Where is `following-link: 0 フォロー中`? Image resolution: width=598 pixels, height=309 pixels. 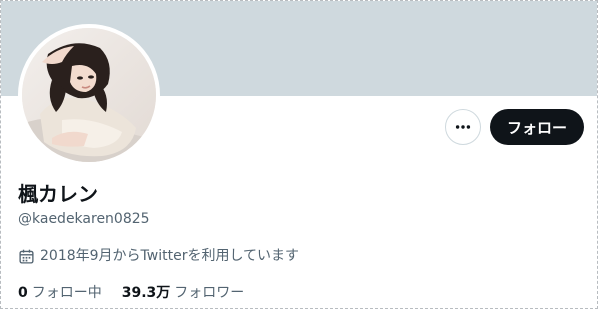 following-link: 0 フォロー中 is located at coordinates (60, 293).